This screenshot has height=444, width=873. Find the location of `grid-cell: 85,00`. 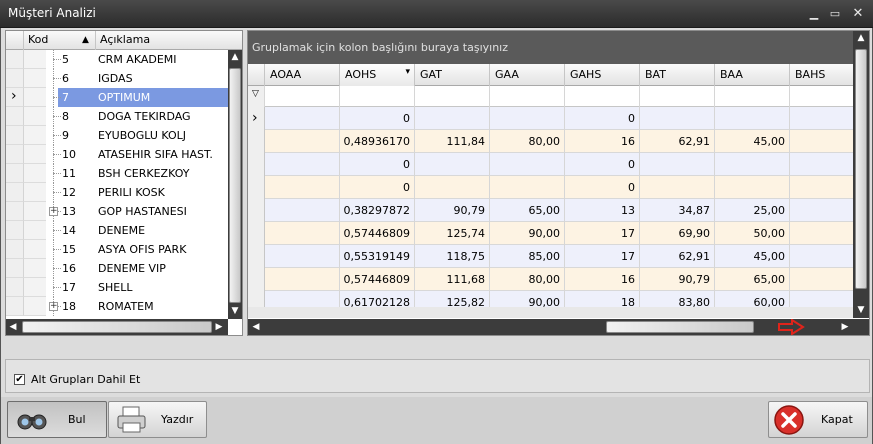

grid-cell: 85,00 is located at coordinates (527, 256).